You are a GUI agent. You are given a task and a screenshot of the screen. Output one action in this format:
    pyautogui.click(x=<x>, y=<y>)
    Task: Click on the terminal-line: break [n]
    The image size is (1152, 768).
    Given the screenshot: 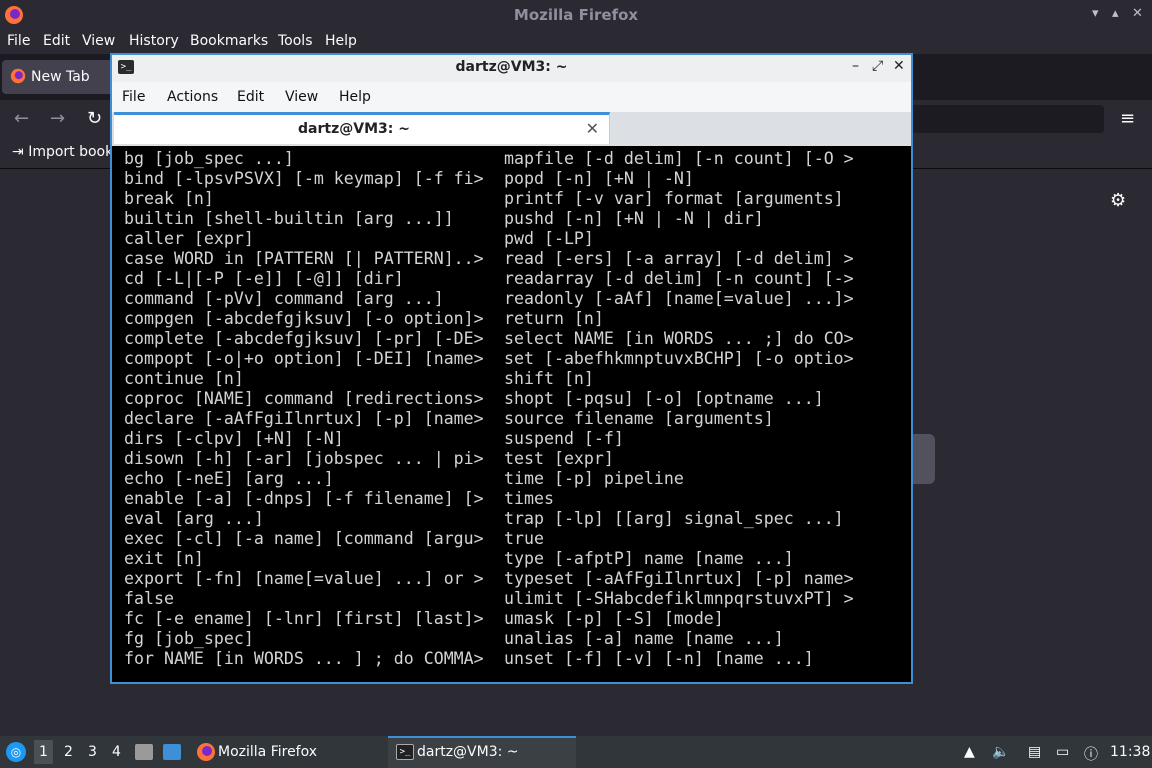 What is the action you would take?
    pyautogui.click(x=169, y=198)
    